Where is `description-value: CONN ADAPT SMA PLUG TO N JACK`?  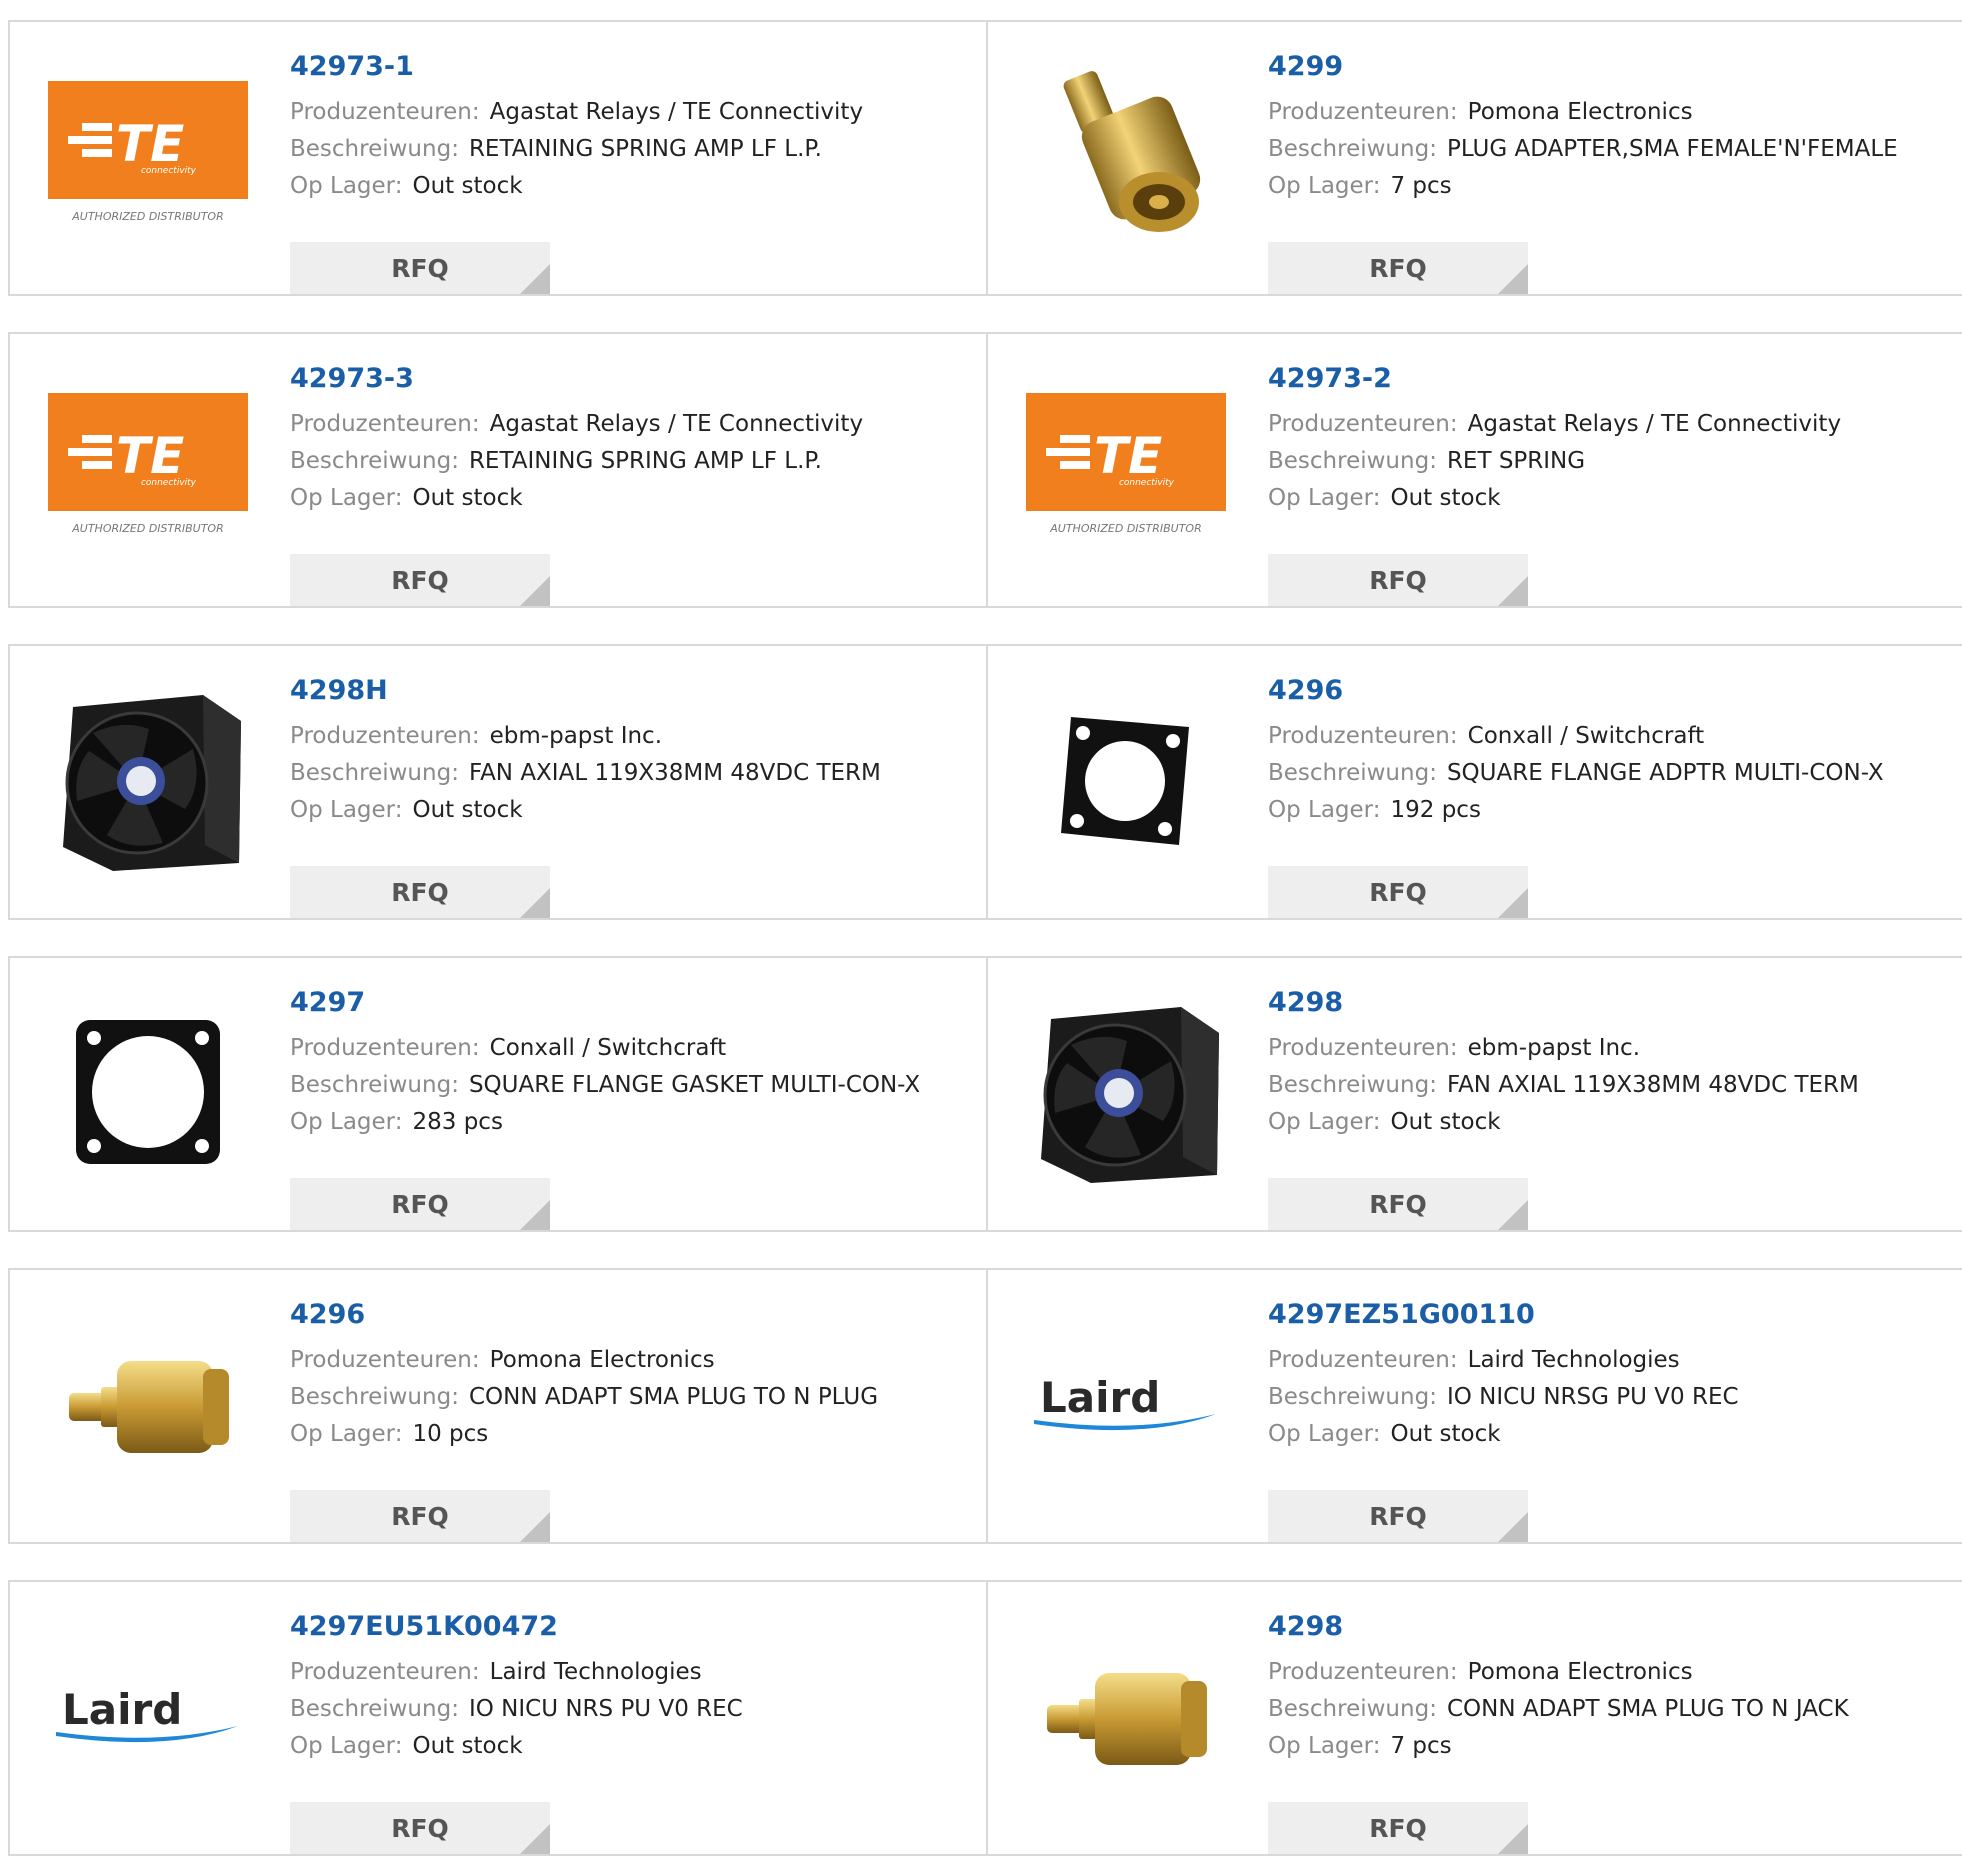 description-value: CONN ADAPT SMA PLUG TO N JACK is located at coordinates (1647, 1709).